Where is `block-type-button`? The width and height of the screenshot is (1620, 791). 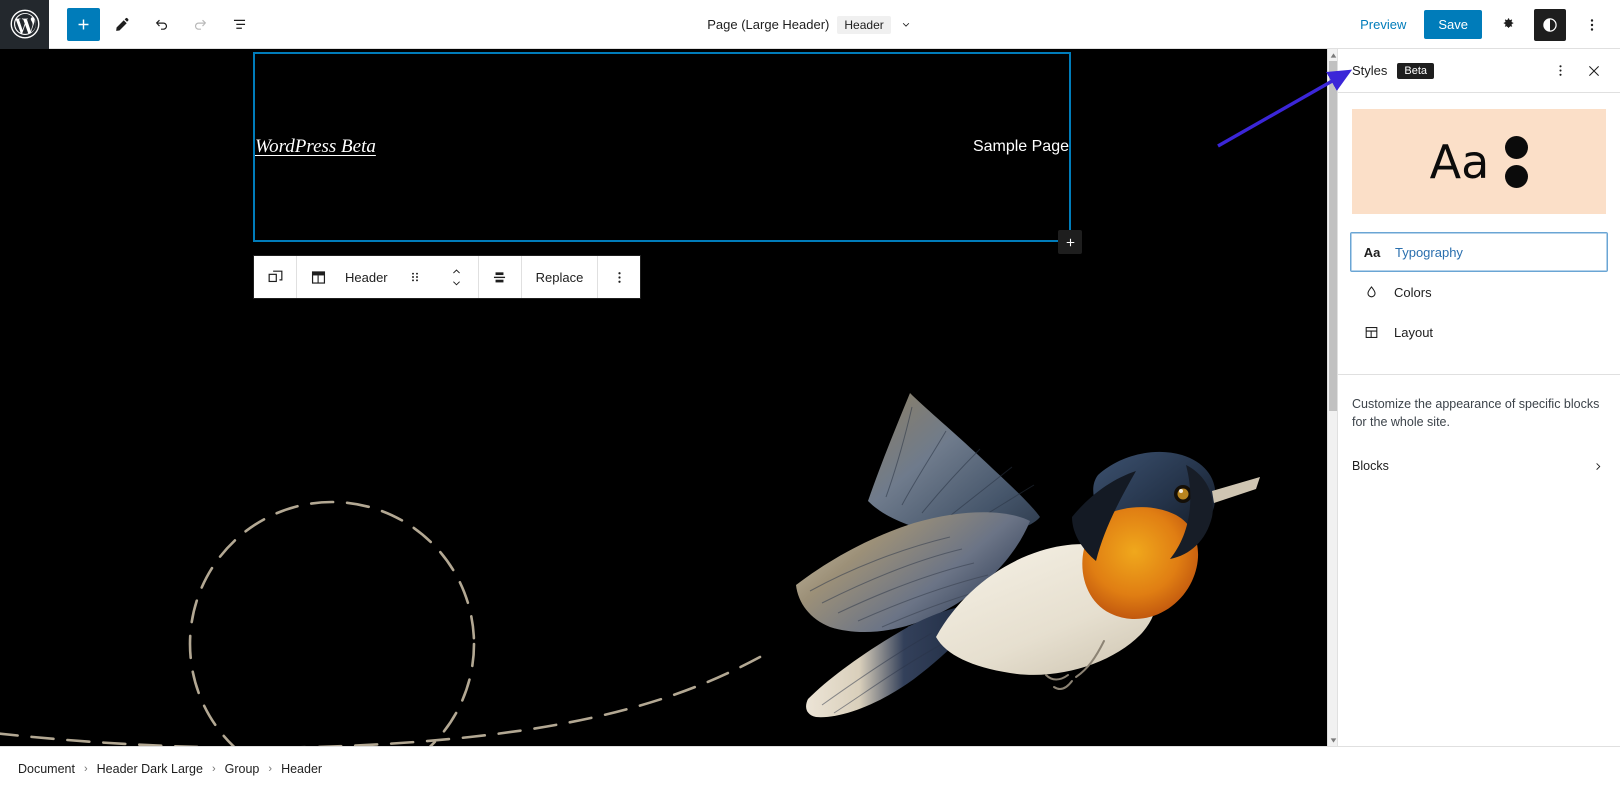
block-type-button is located at coordinates (318, 277).